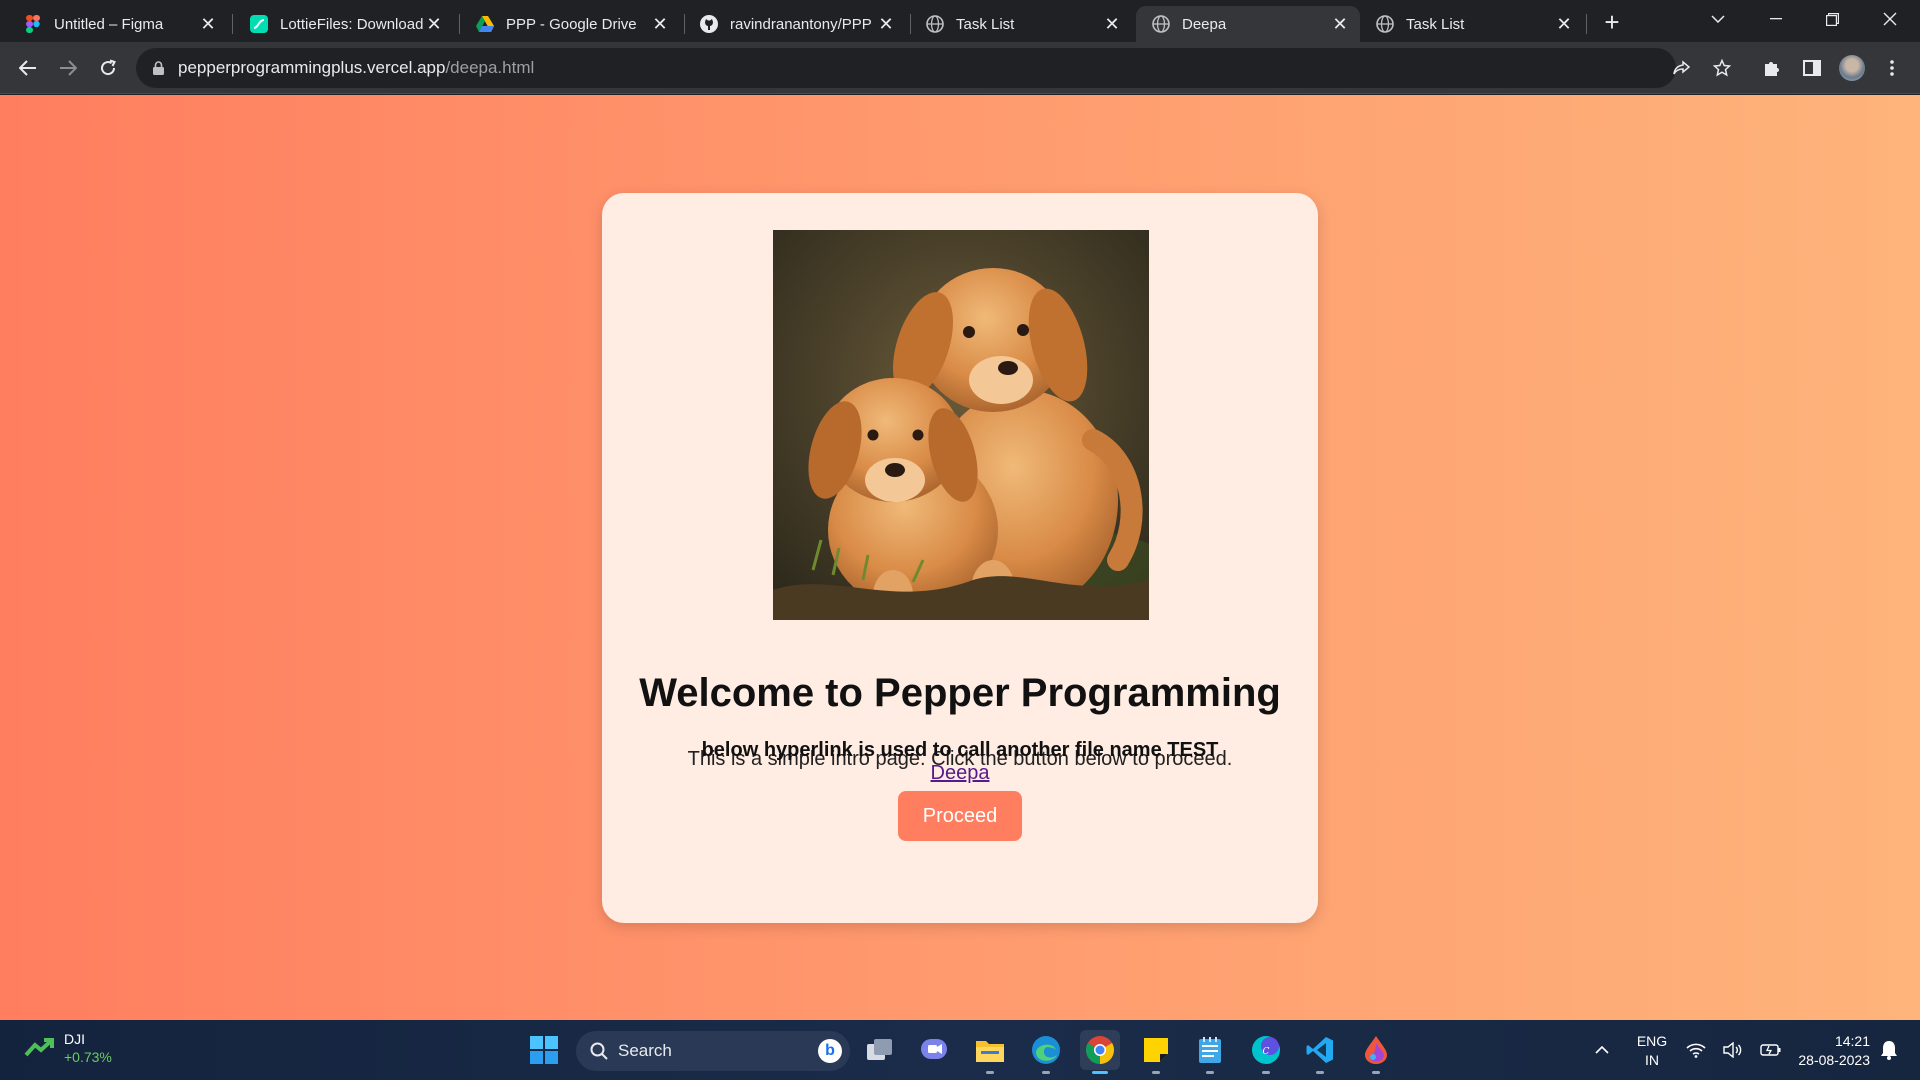 This screenshot has width=1920, height=1080. Describe the element at coordinates (985, 24) in the screenshot. I see `tab-title: Task List` at that location.